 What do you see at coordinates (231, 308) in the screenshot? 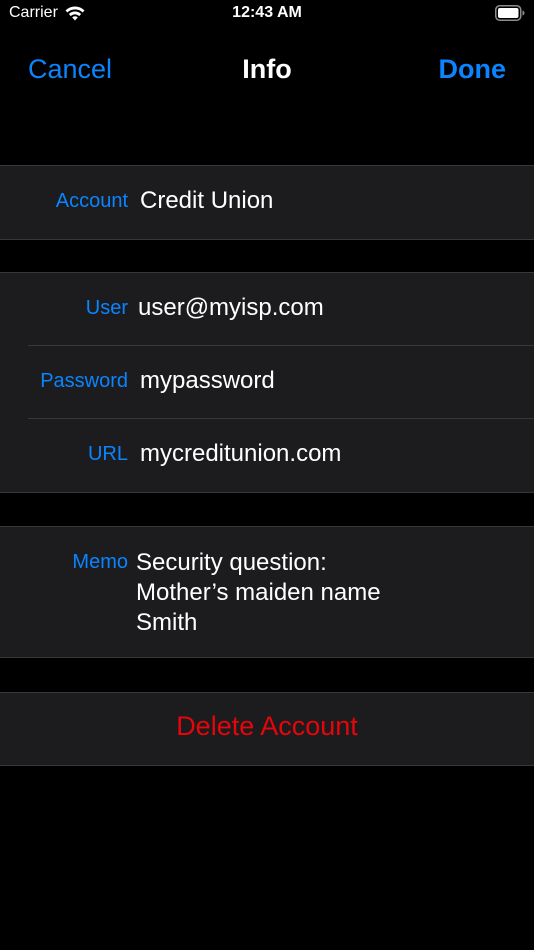
I see `user-field: user@myisp.com` at bounding box center [231, 308].